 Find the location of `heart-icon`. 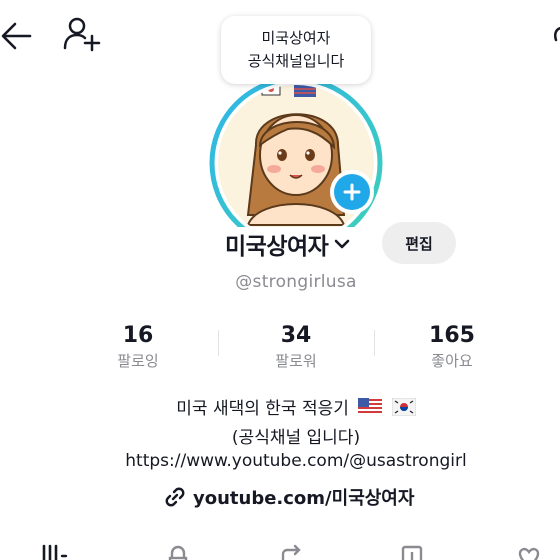

heart-icon is located at coordinates (529, 551).